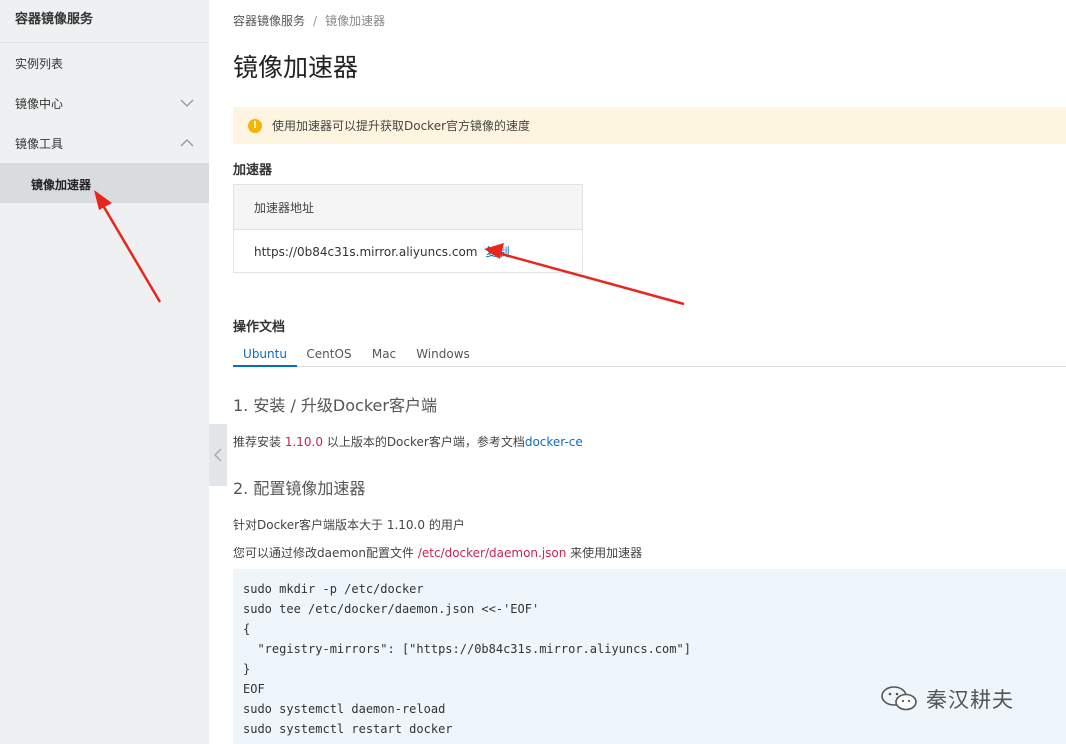  Describe the element at coordinates (299, 488) in the screenshot. I see `step2-title: 2. 配置镜像加速器` at that location.